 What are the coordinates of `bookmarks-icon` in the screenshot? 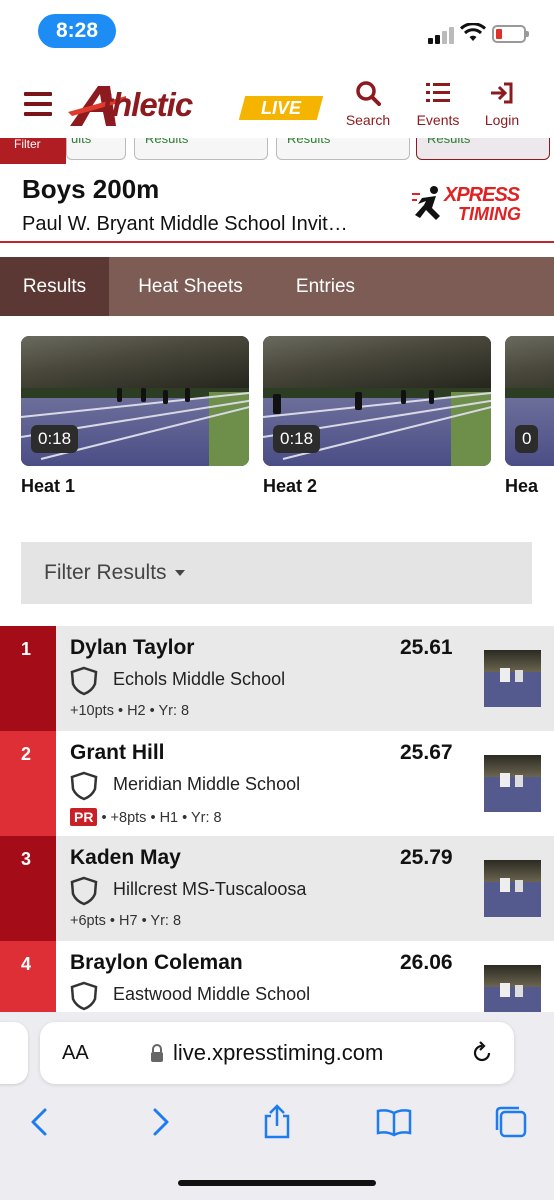 It's located at (394, 1122).